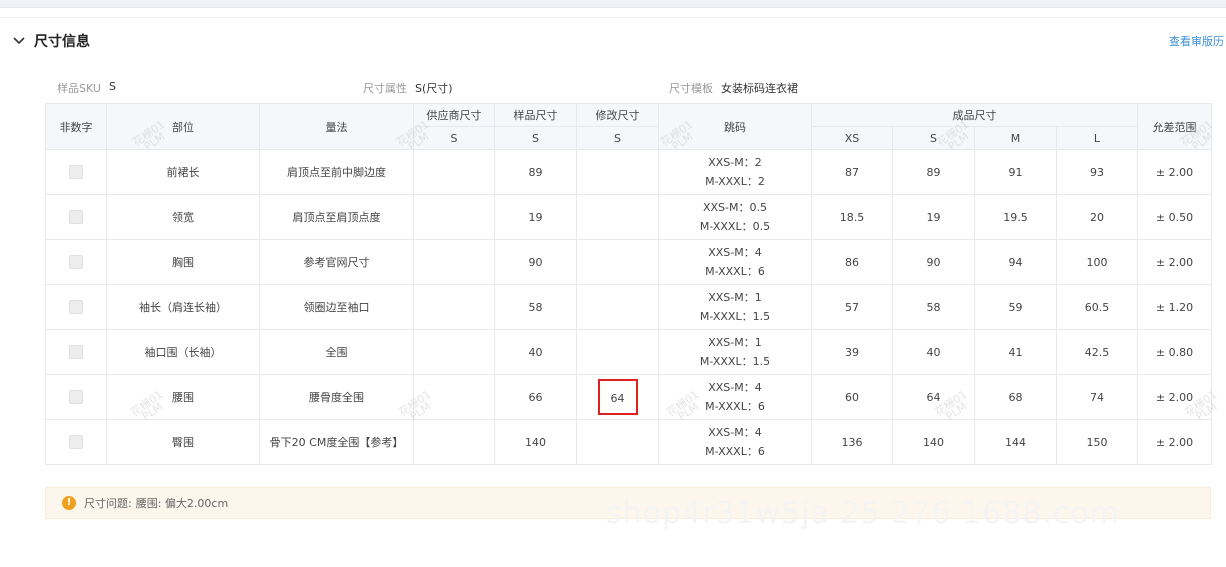 The width and height of the screenshot is (1226, 567). I want to click on cell-size-xs: 39, so click(852, 352).